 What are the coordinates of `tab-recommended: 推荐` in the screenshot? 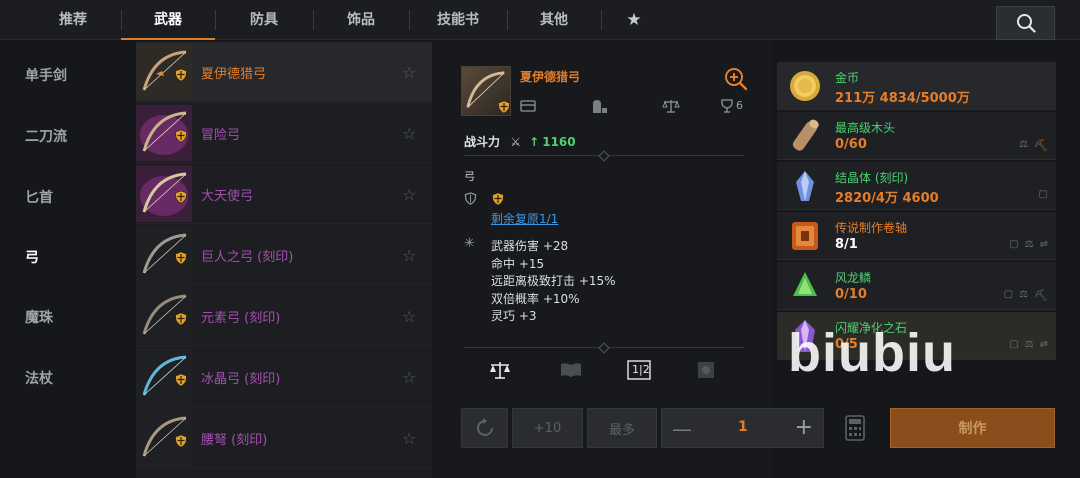 It's located at (73, 20).